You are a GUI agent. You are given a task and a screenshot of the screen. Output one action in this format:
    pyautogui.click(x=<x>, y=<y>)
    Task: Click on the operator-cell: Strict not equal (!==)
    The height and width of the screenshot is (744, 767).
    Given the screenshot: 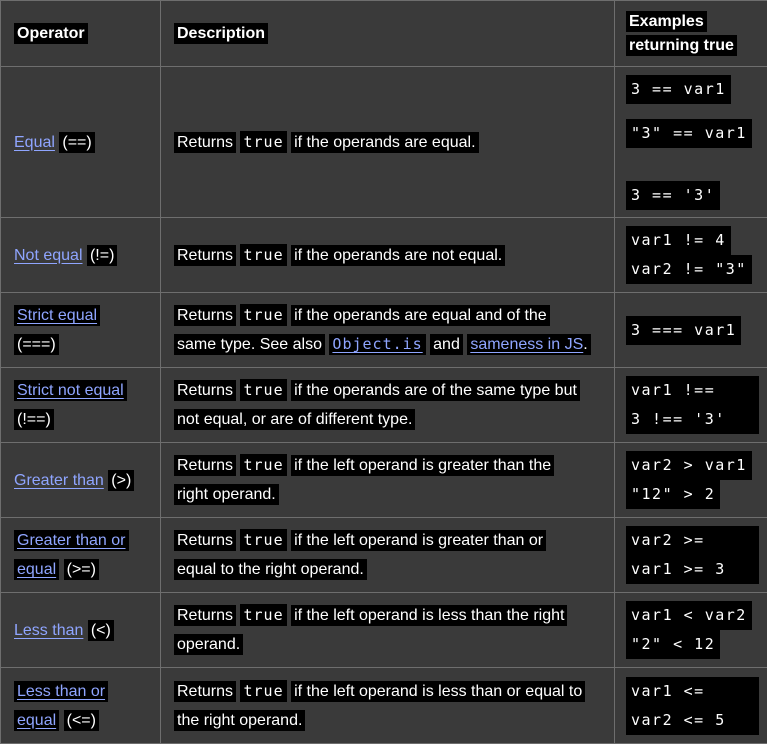 What is the action you would take?
    pyautogui.click(x=80, y=405)
    